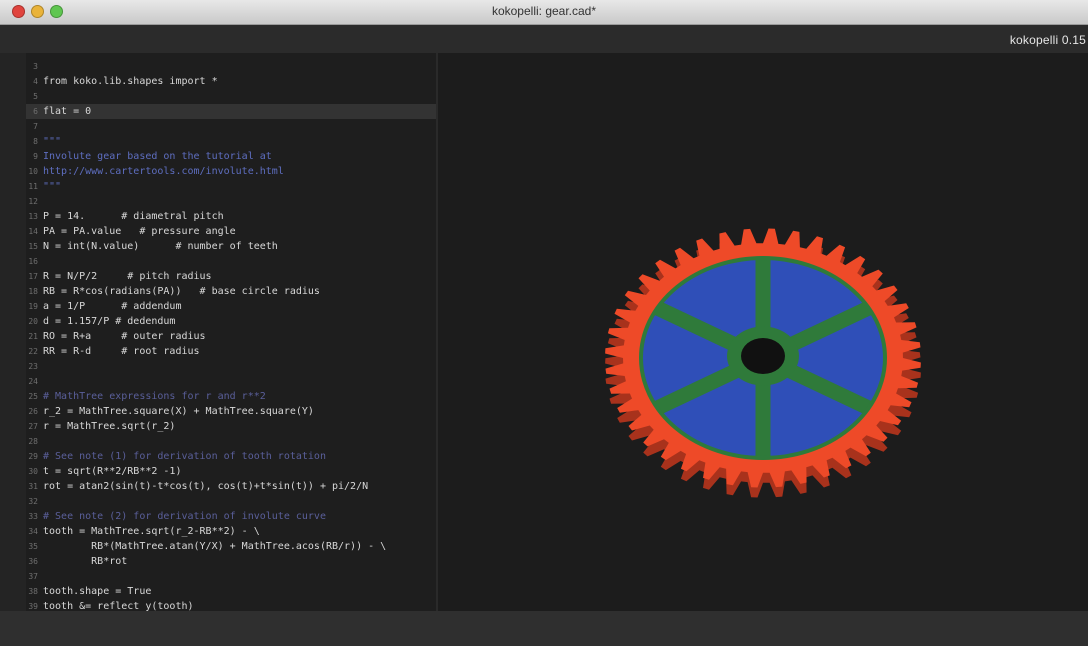 The image size is (1088, 646). What do you see at coordinates (33, 501) in the screenshot?
I see `line-number: 32` at bounding box center [33, 501].